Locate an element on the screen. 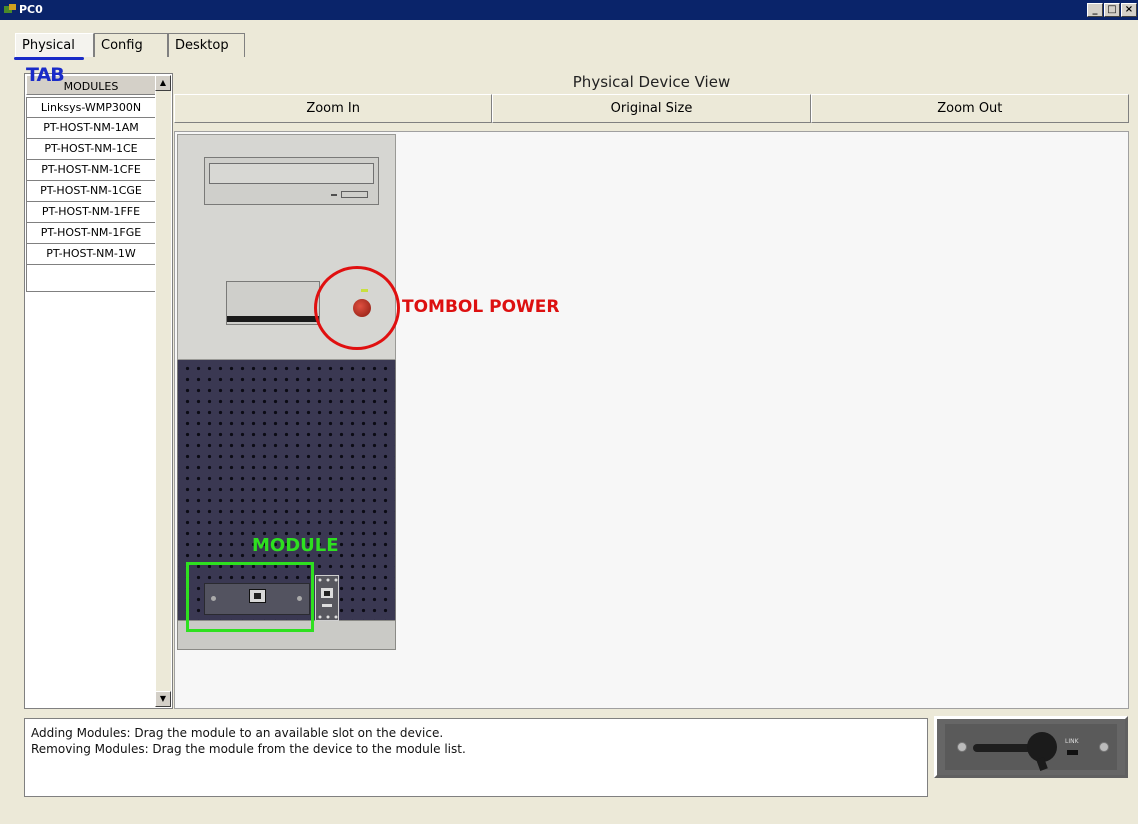 This screenshot has height=824, width=1138. annotation-power-label: TOMBOL POWER is located at coordinates (481, 307).